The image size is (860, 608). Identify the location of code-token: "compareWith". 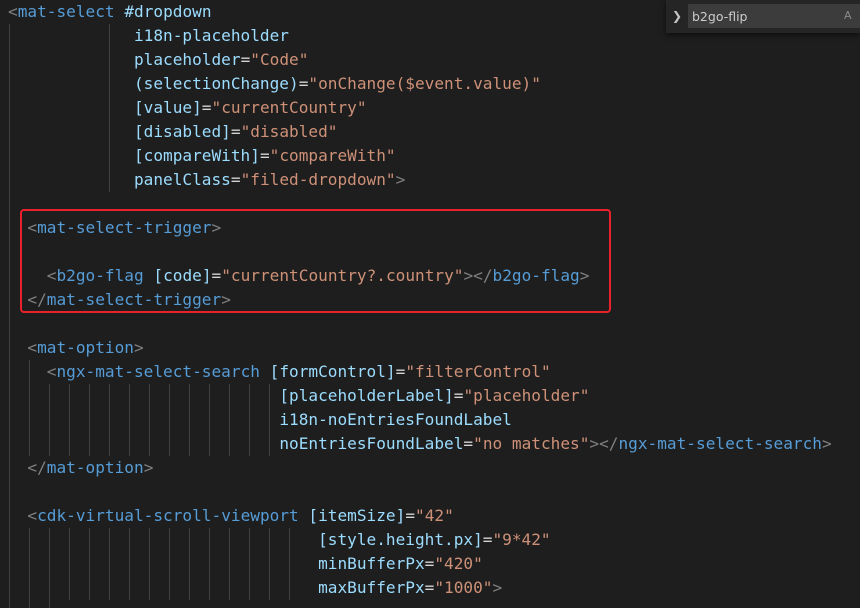
(332, 155).